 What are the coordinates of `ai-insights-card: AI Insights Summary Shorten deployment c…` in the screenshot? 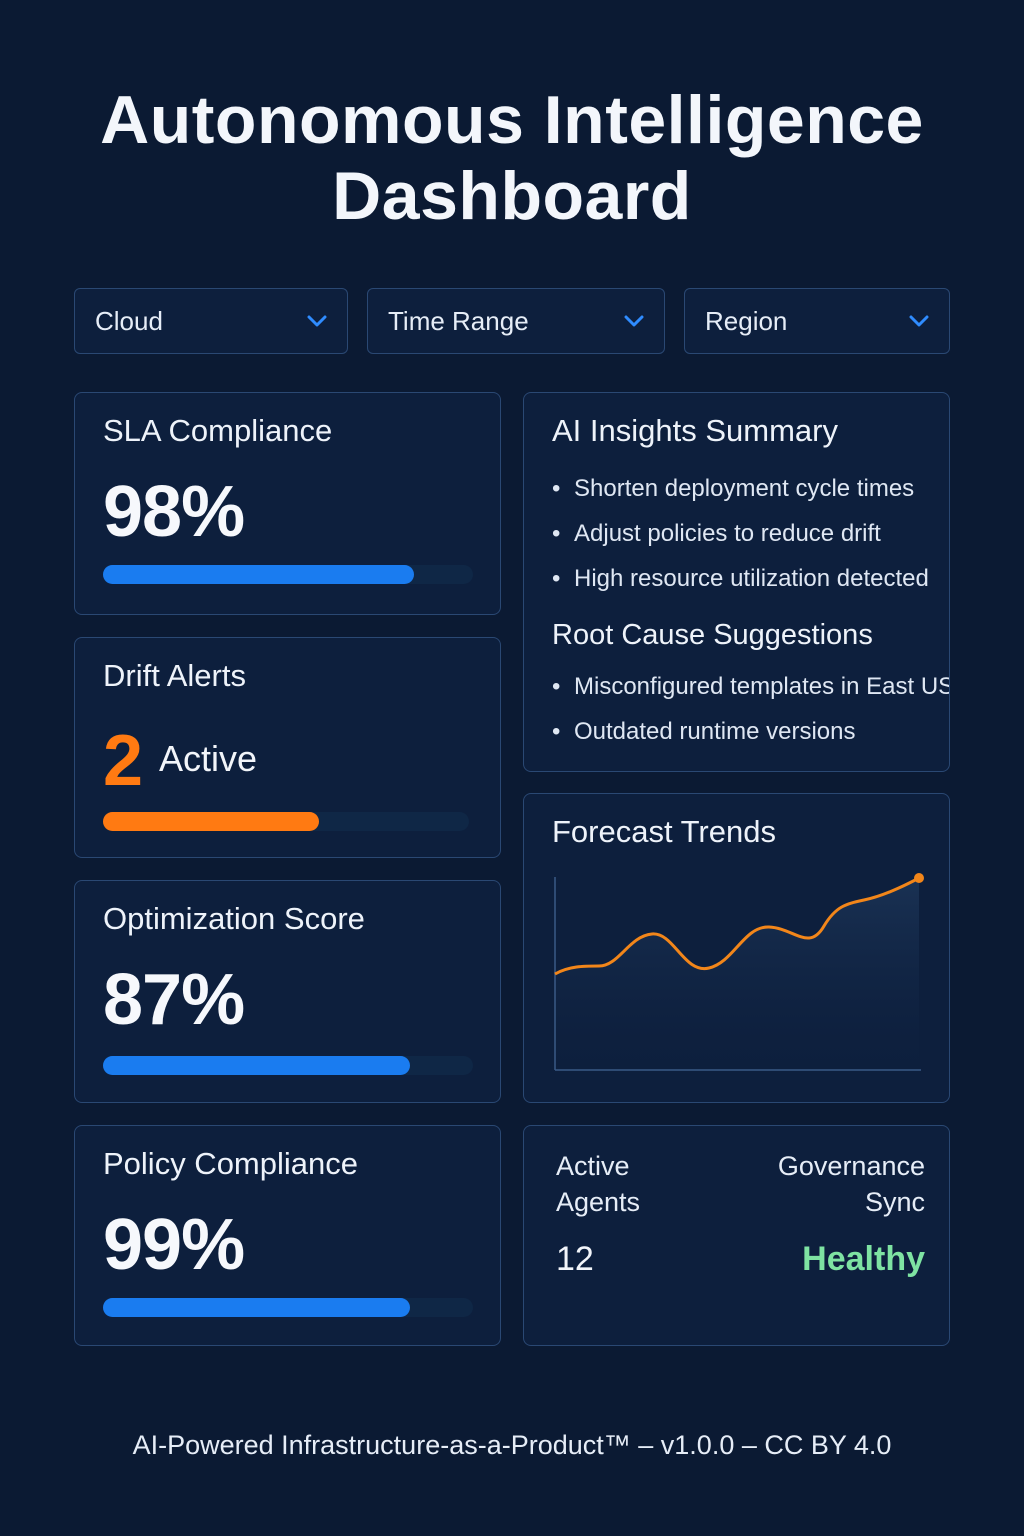 It's located at (736, 582).